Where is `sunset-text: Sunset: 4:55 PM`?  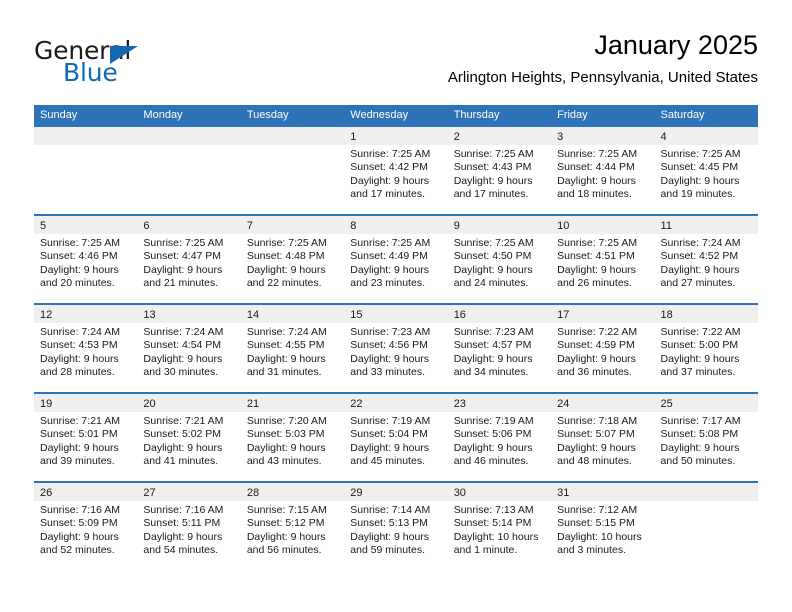 sunset-text: Sunset: 4:55 PM is located at coordinates (285, 345).